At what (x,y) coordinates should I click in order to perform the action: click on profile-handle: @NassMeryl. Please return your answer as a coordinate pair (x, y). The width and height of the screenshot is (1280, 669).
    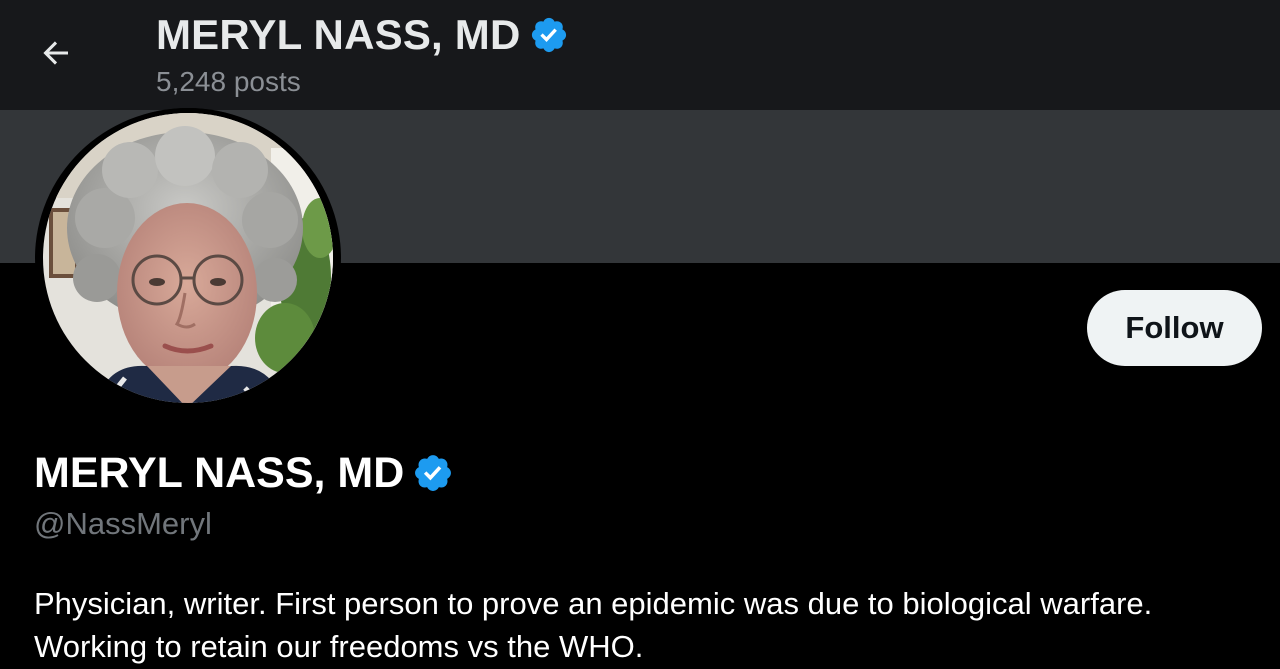
    Looking at the image, I should click on (123, 523).